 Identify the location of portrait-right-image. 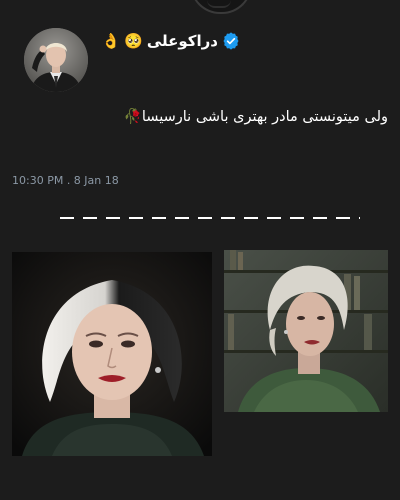
(306, 331).